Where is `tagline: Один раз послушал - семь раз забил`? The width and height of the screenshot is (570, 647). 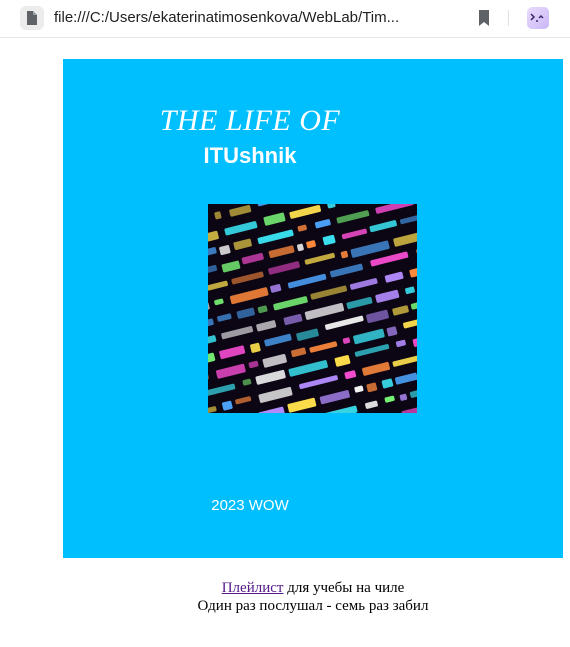 tagline: Один раз послушал - семь раз забил is located at coordinates (313, 606).